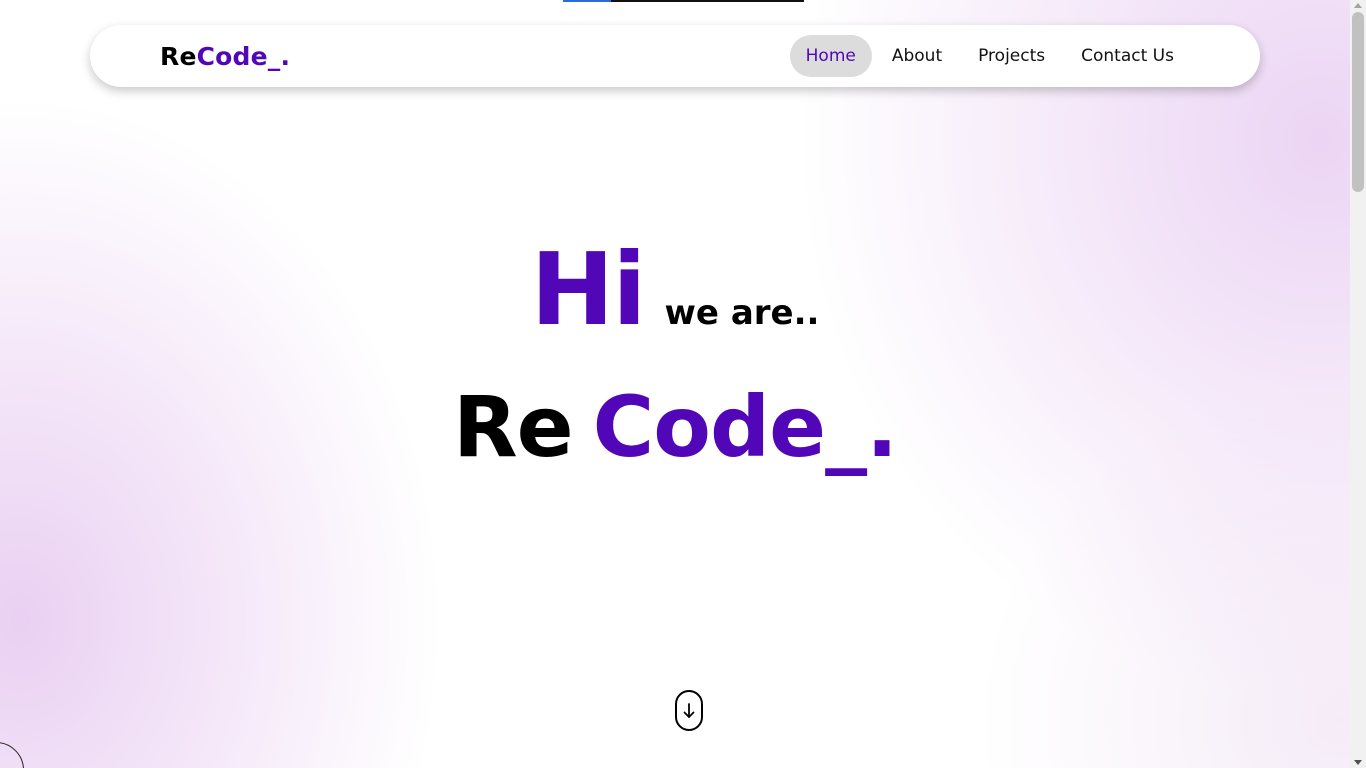 This screenshot has height=768, width=1366. I want to click on logo-part-code: Code_., so click(243, 56).